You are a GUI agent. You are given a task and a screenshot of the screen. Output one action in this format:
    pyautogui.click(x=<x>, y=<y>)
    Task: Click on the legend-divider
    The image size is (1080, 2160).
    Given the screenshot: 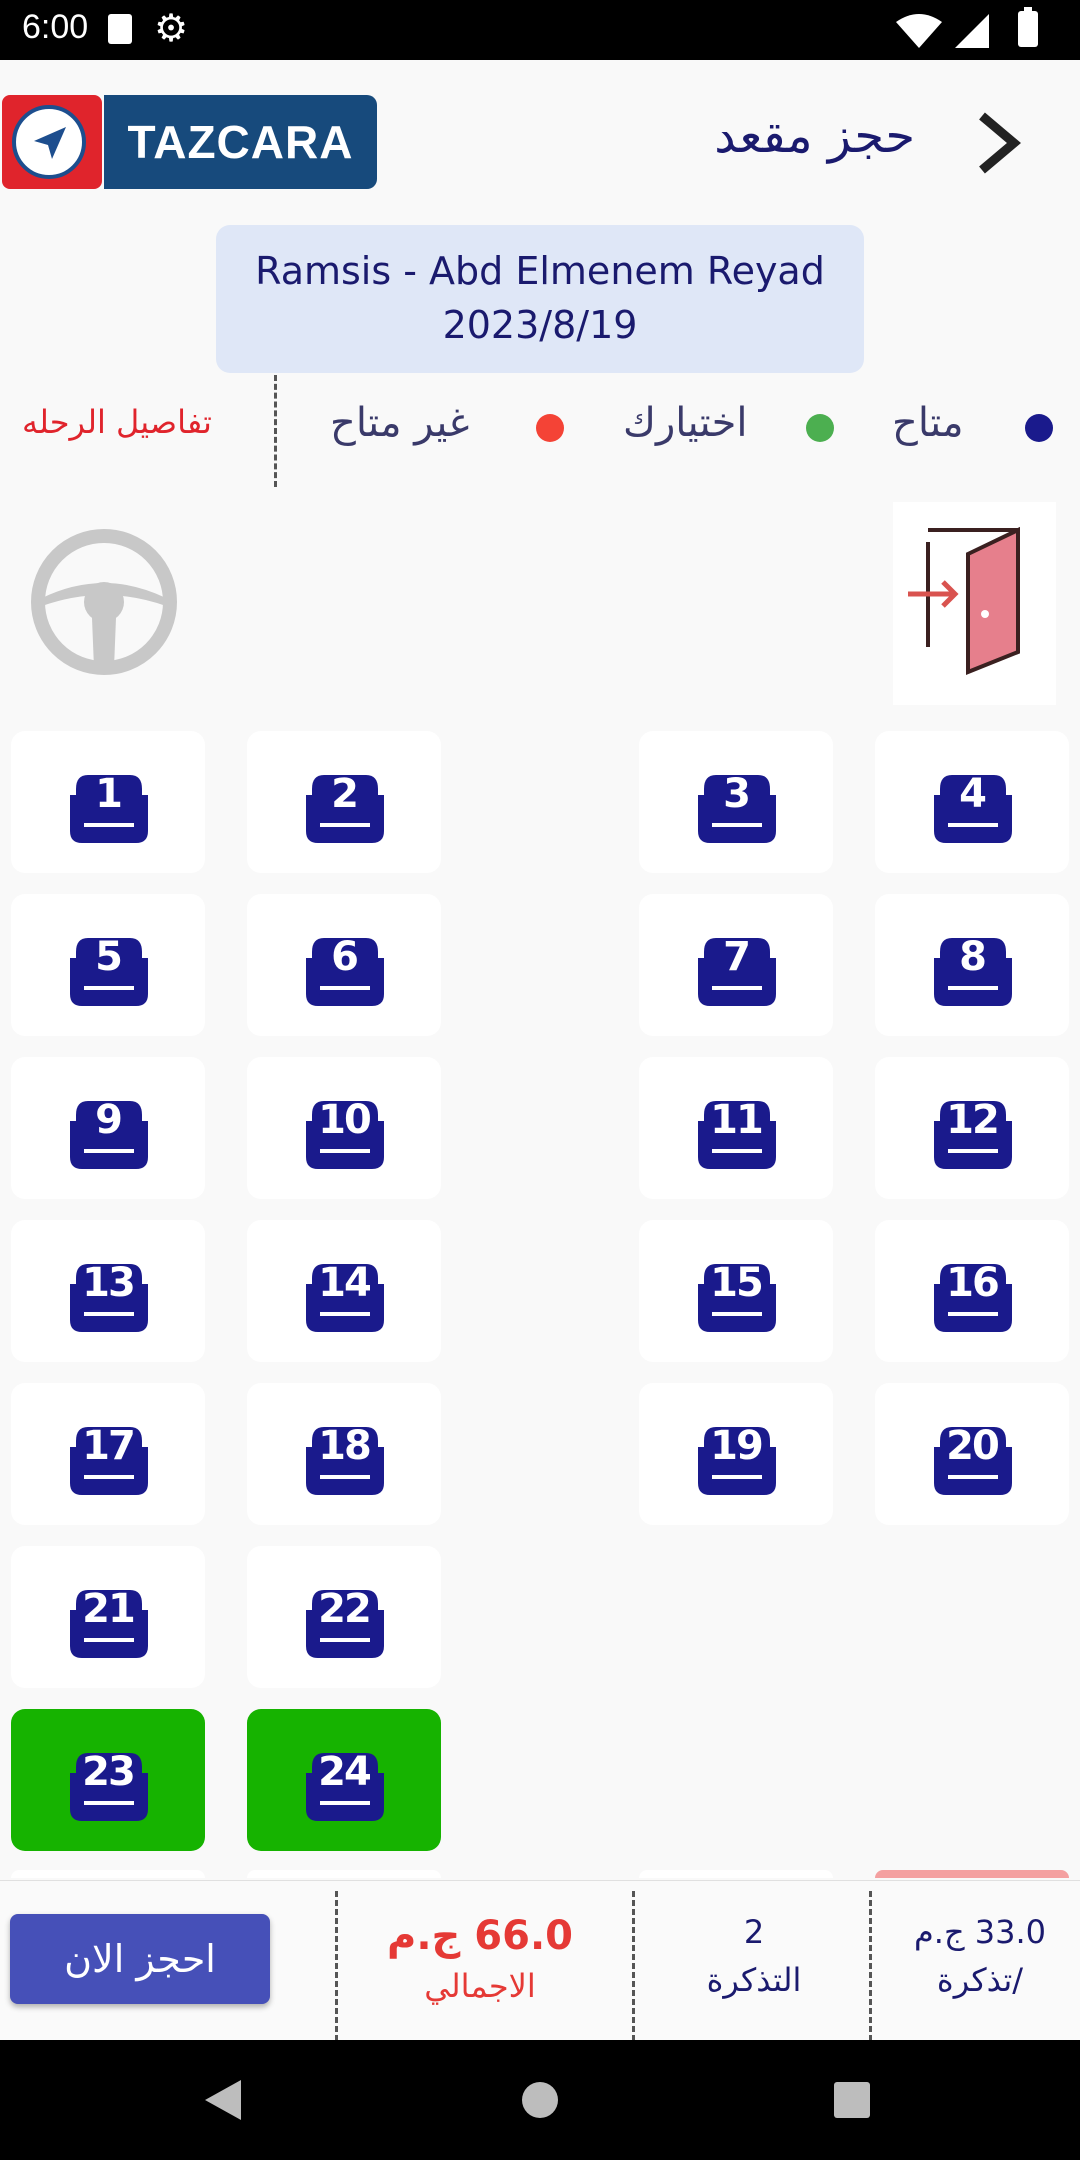 What is the action you would take?
    pyautogui.click(x=275, y=431)
    